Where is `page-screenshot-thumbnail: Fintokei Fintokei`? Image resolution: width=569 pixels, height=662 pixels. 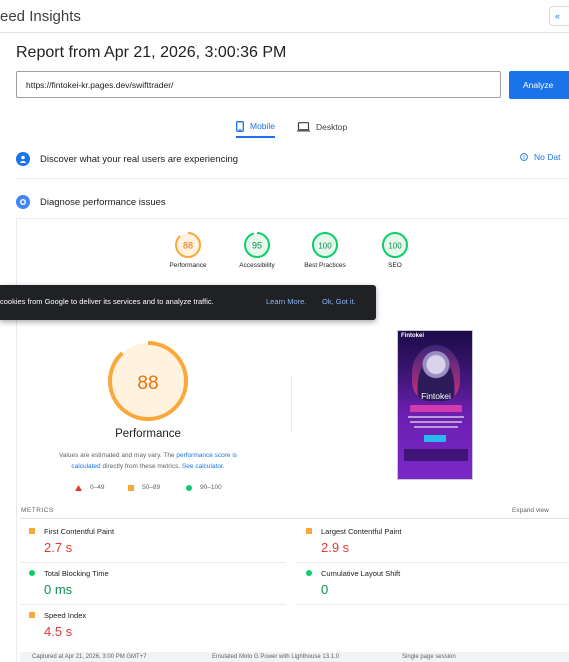
page-screenshot-thumbnail: Fintokei Fintokei is located at coordinates (435, 405).